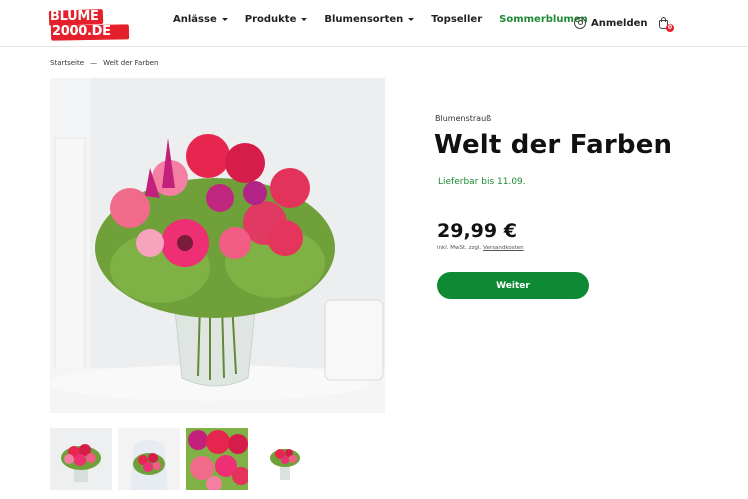  I want to click on logo-text-line2: 2000.DE, so click(81, 31).